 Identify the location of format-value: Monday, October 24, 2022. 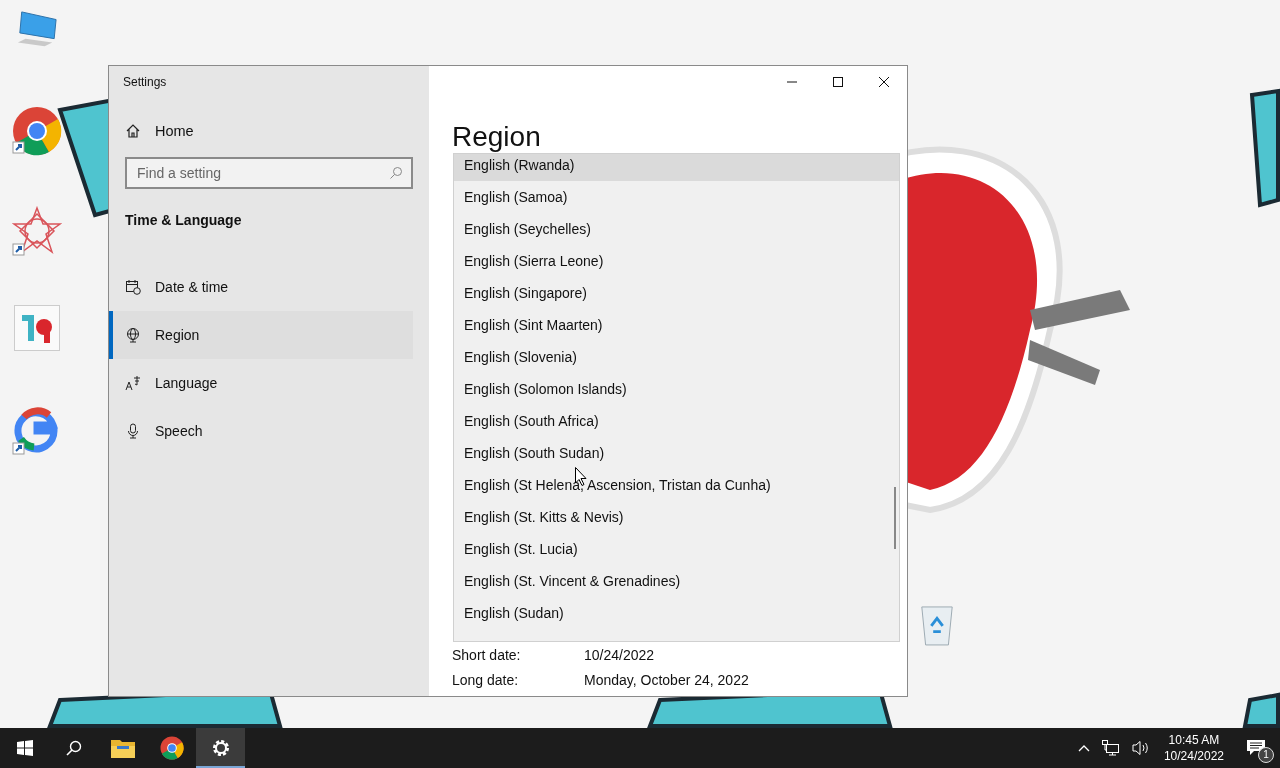
(666, 679).